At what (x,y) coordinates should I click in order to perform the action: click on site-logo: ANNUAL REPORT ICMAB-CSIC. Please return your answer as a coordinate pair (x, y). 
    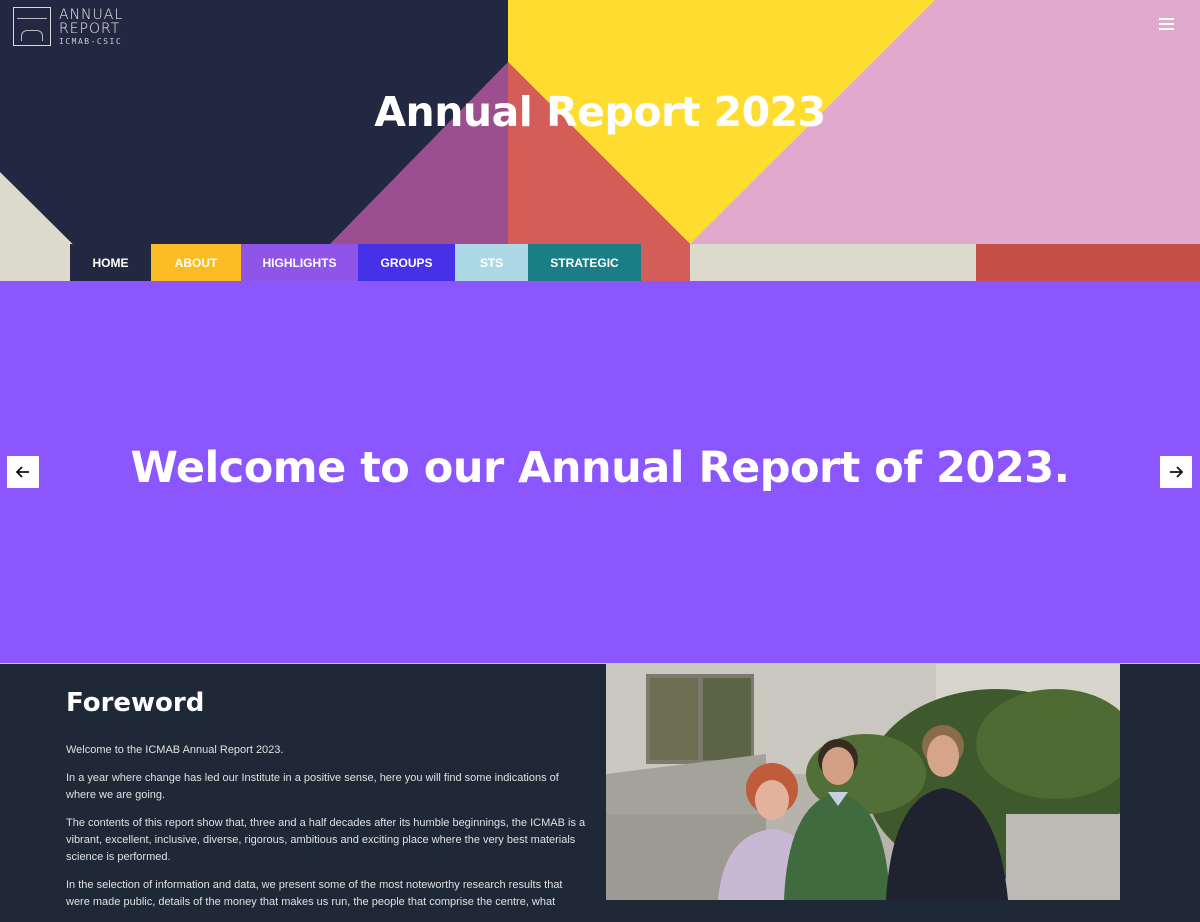
    Looking at the image, I should click on (68, 26).